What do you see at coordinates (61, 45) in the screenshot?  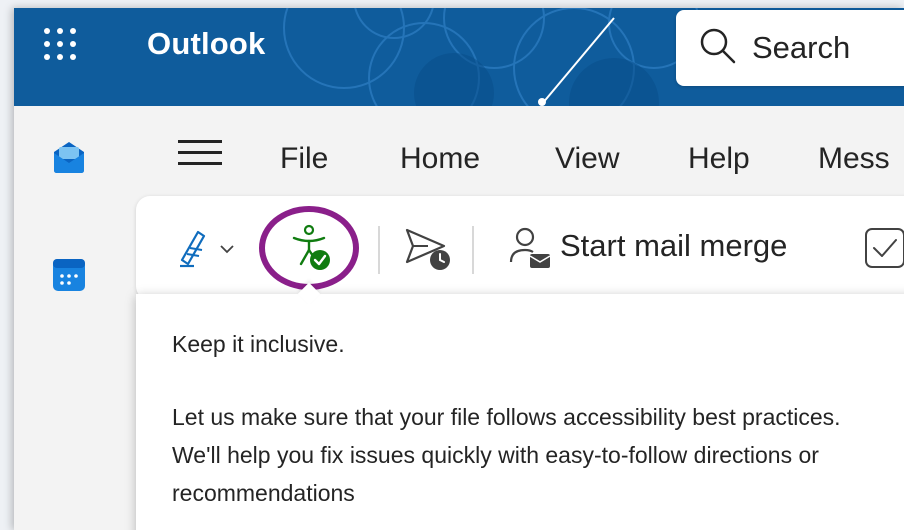 I see `app-launcher-button` at bounding box center [61, 45].